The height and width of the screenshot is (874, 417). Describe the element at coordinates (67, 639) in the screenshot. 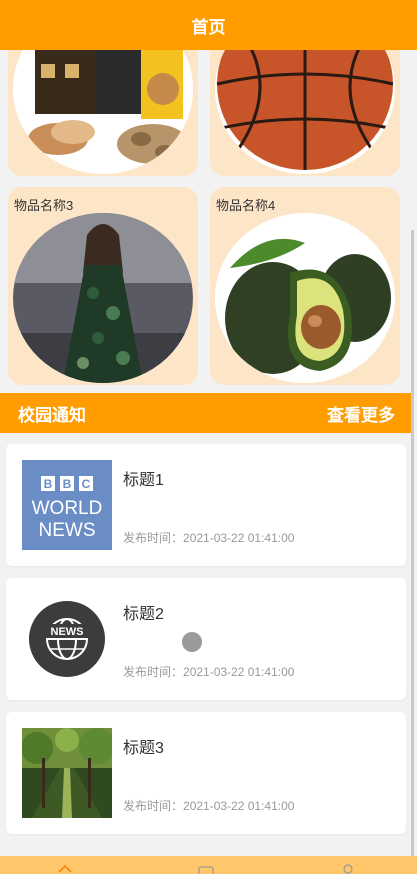

I see `news-globe-icon: NEWS` at that location.